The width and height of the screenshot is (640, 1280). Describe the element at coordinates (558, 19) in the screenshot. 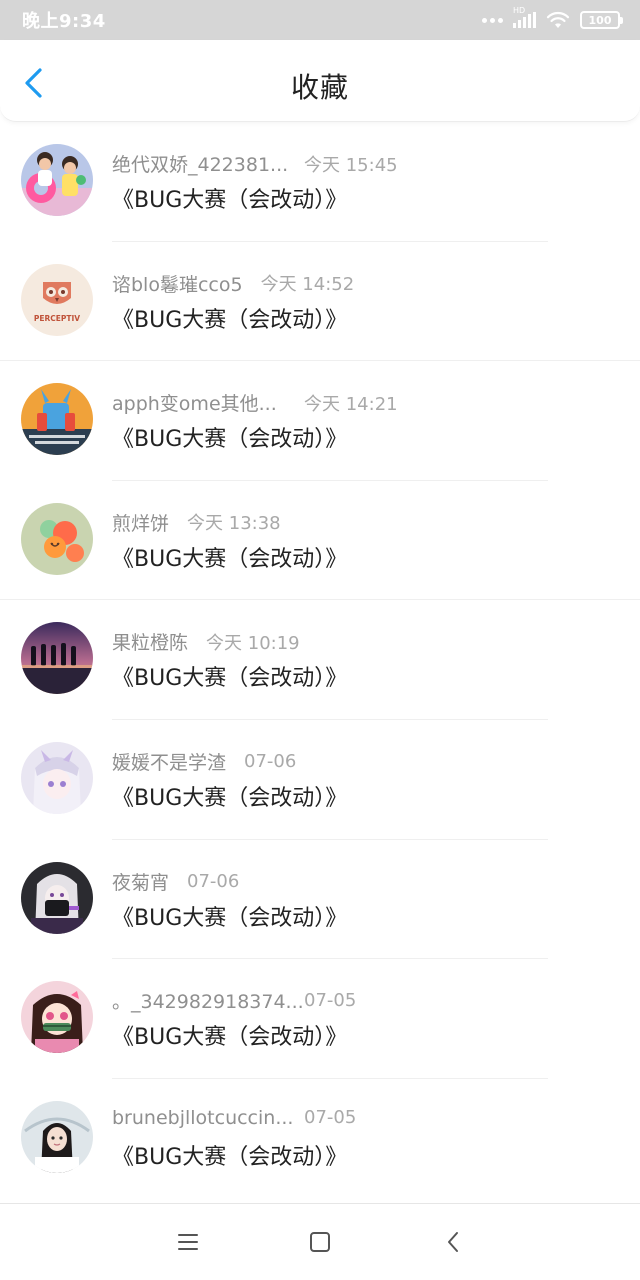

I see `wifi-icon` at that location.